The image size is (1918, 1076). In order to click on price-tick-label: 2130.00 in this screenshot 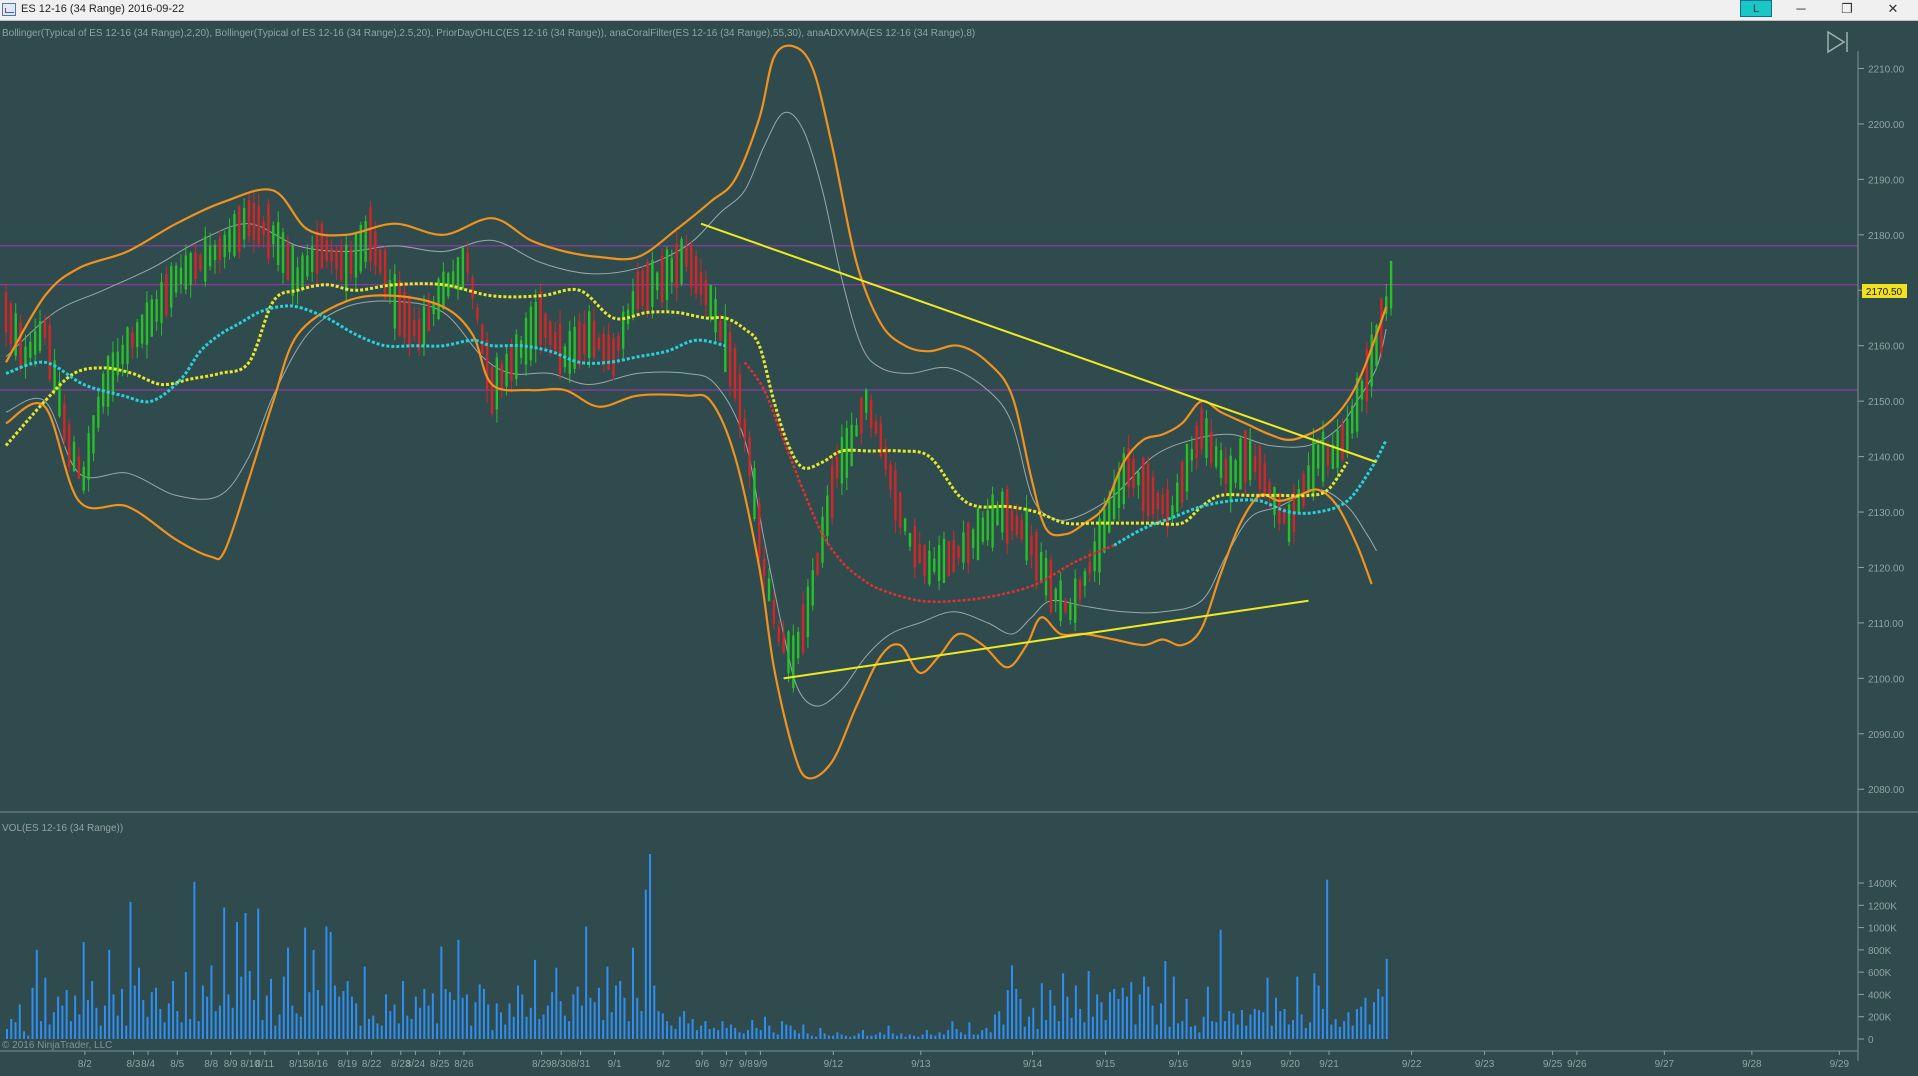, I will do `click(1886, 513)`.